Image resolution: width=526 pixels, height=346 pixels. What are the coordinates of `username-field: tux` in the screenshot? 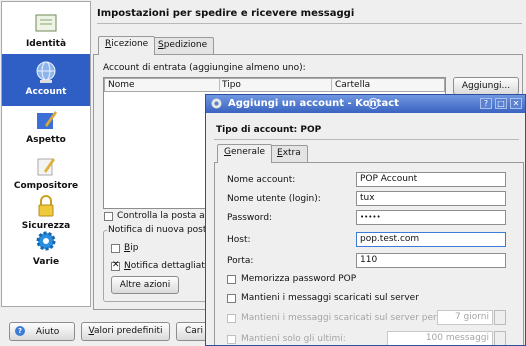 It's located at (431, 198).